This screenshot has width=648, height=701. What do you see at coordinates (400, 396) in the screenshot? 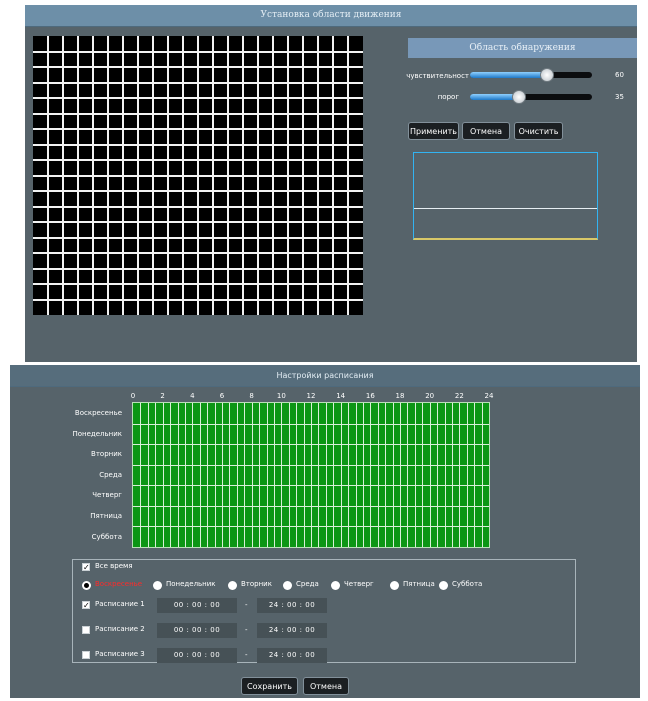
I see `hour-tick-label: 18` at bounding box center [400, 396].